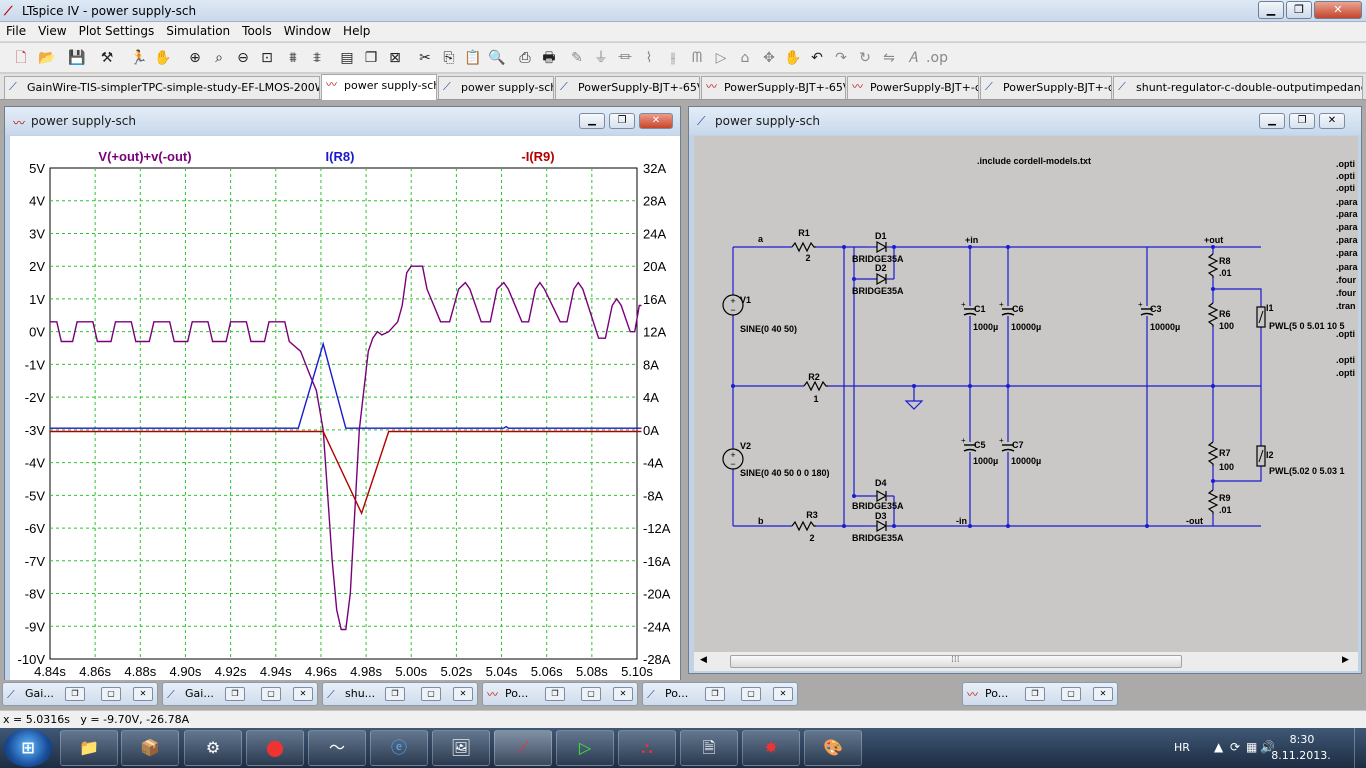  I want to click on schematic-close-button: ✕, so click(1332, 121).